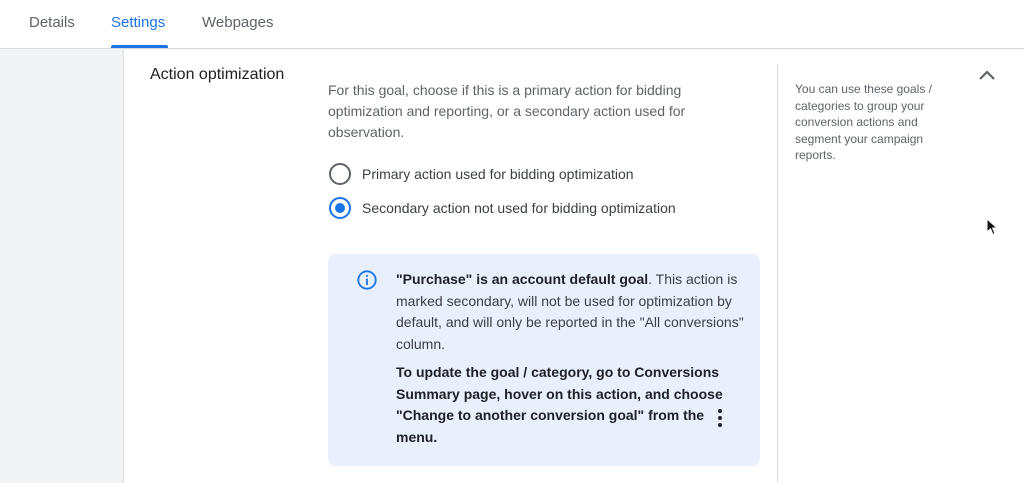 The width and height of the screenshot is (1024, 483). I want to click on section-title: Action optimization, so click(217, 74).